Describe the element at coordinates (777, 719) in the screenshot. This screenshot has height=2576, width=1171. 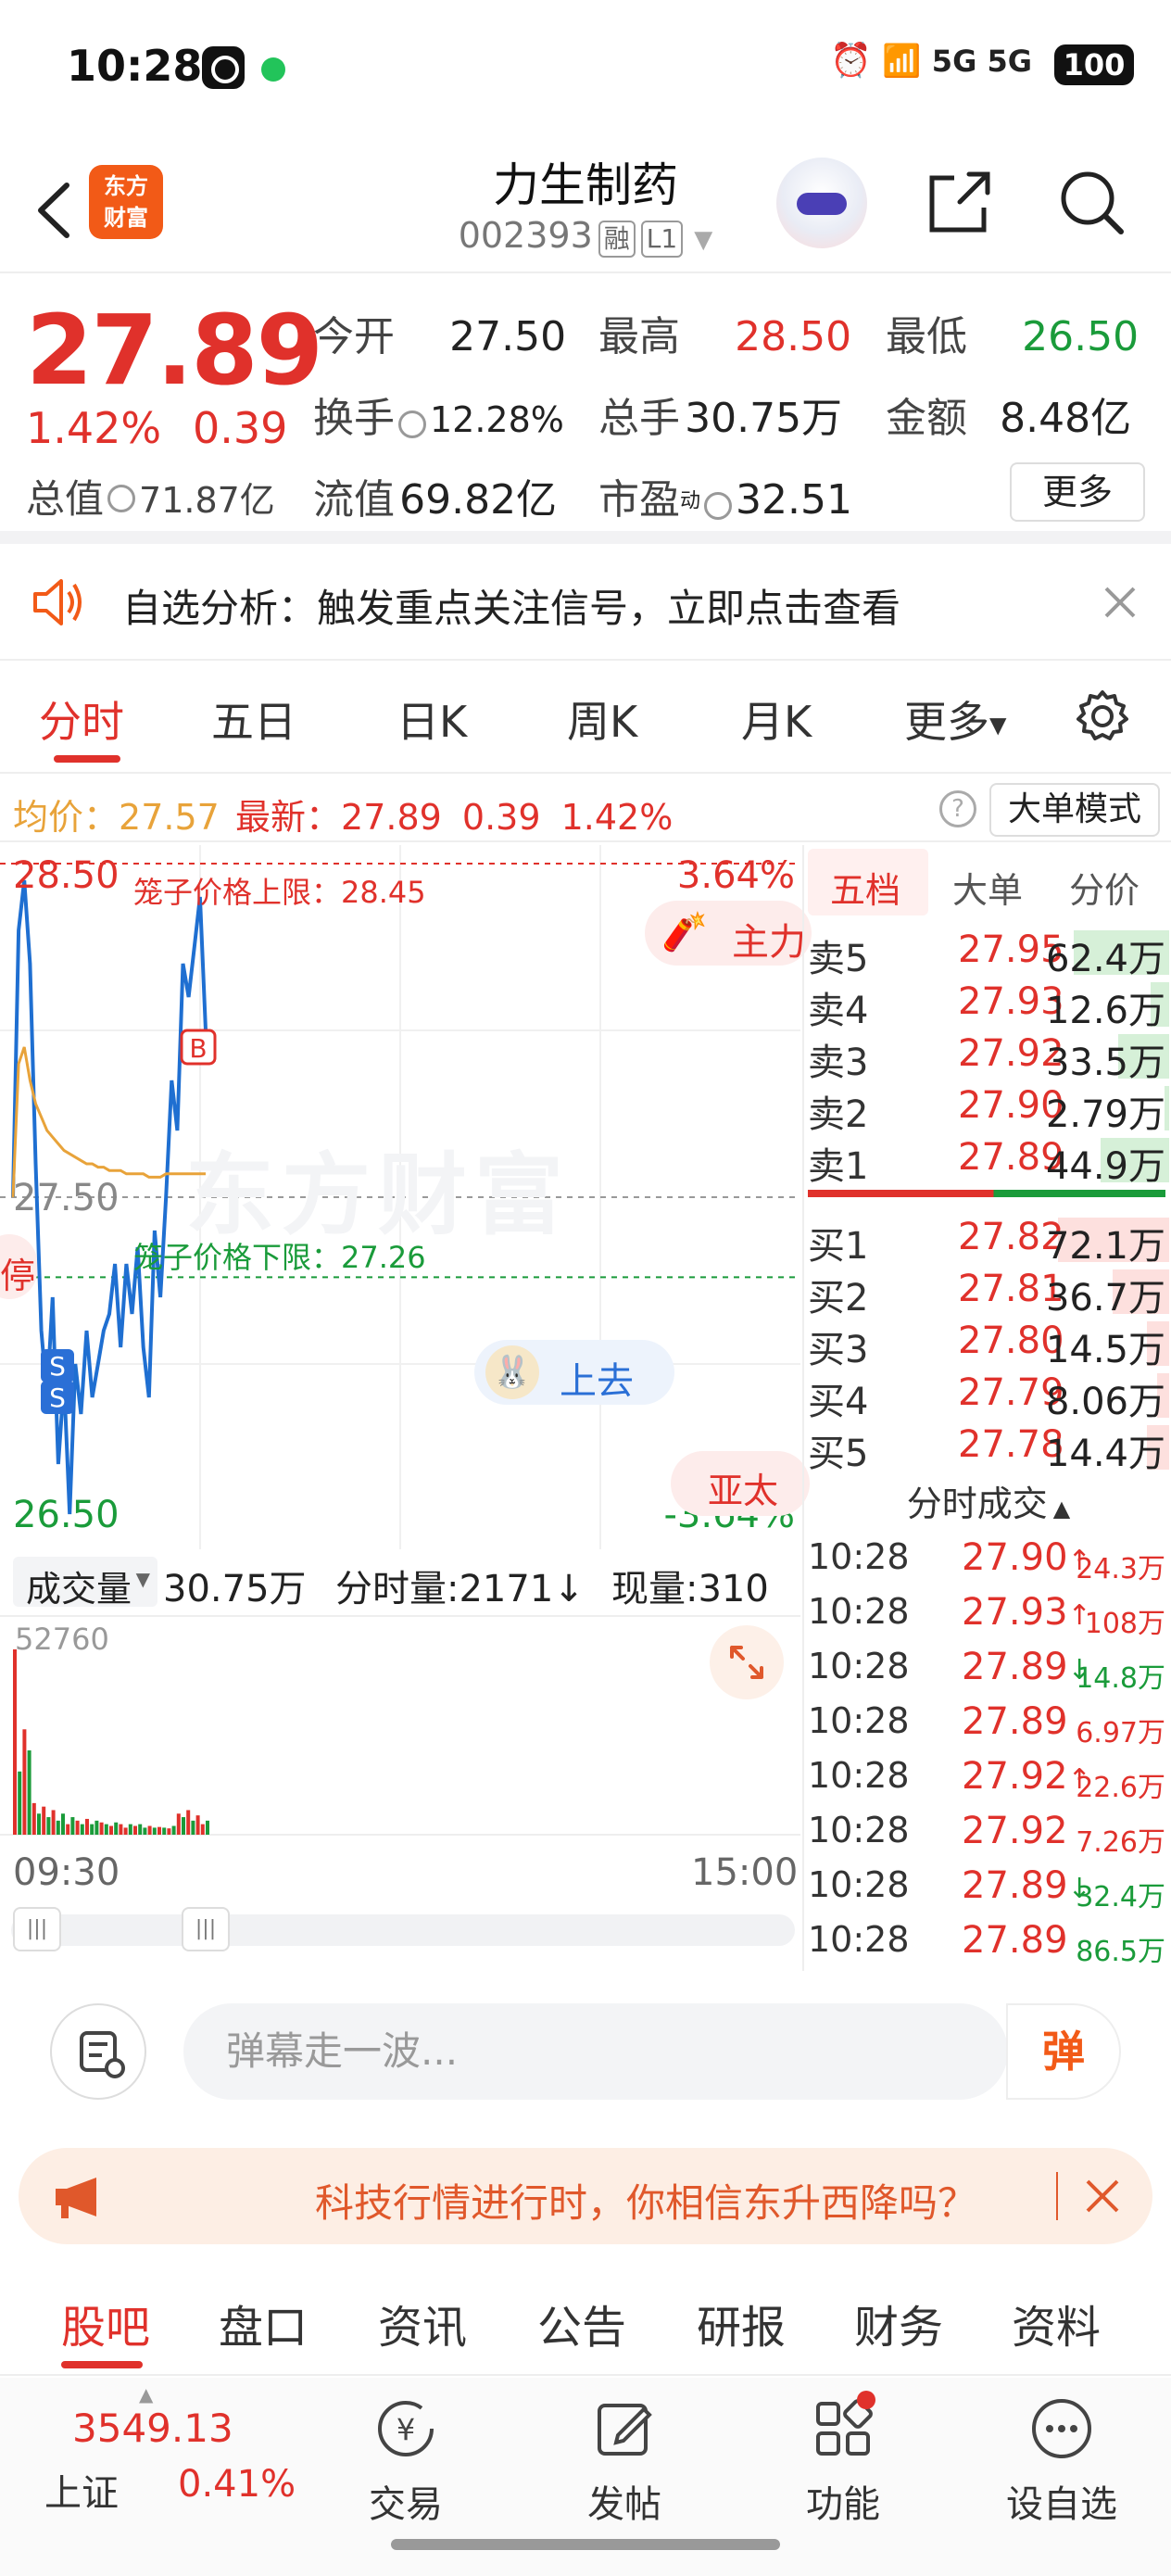
I see `tab-monthly-k: 月K` at that location.